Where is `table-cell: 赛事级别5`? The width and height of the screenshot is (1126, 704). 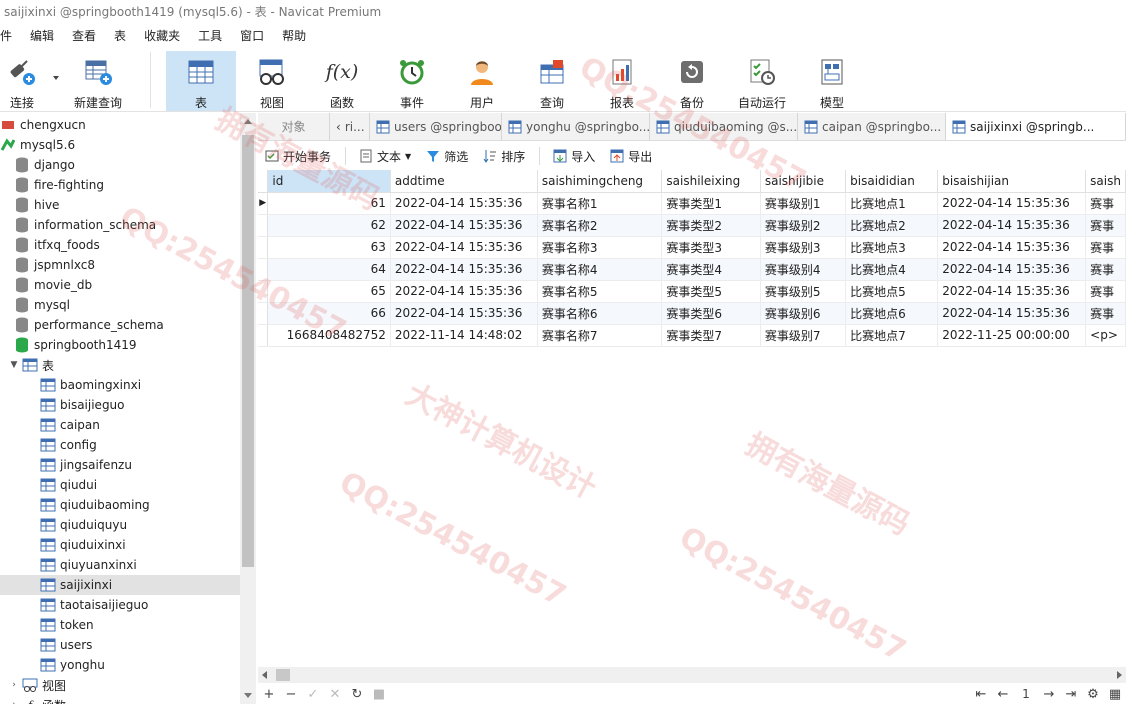
table-cell: 赛事级别5 is located at coordinates (803, 291).